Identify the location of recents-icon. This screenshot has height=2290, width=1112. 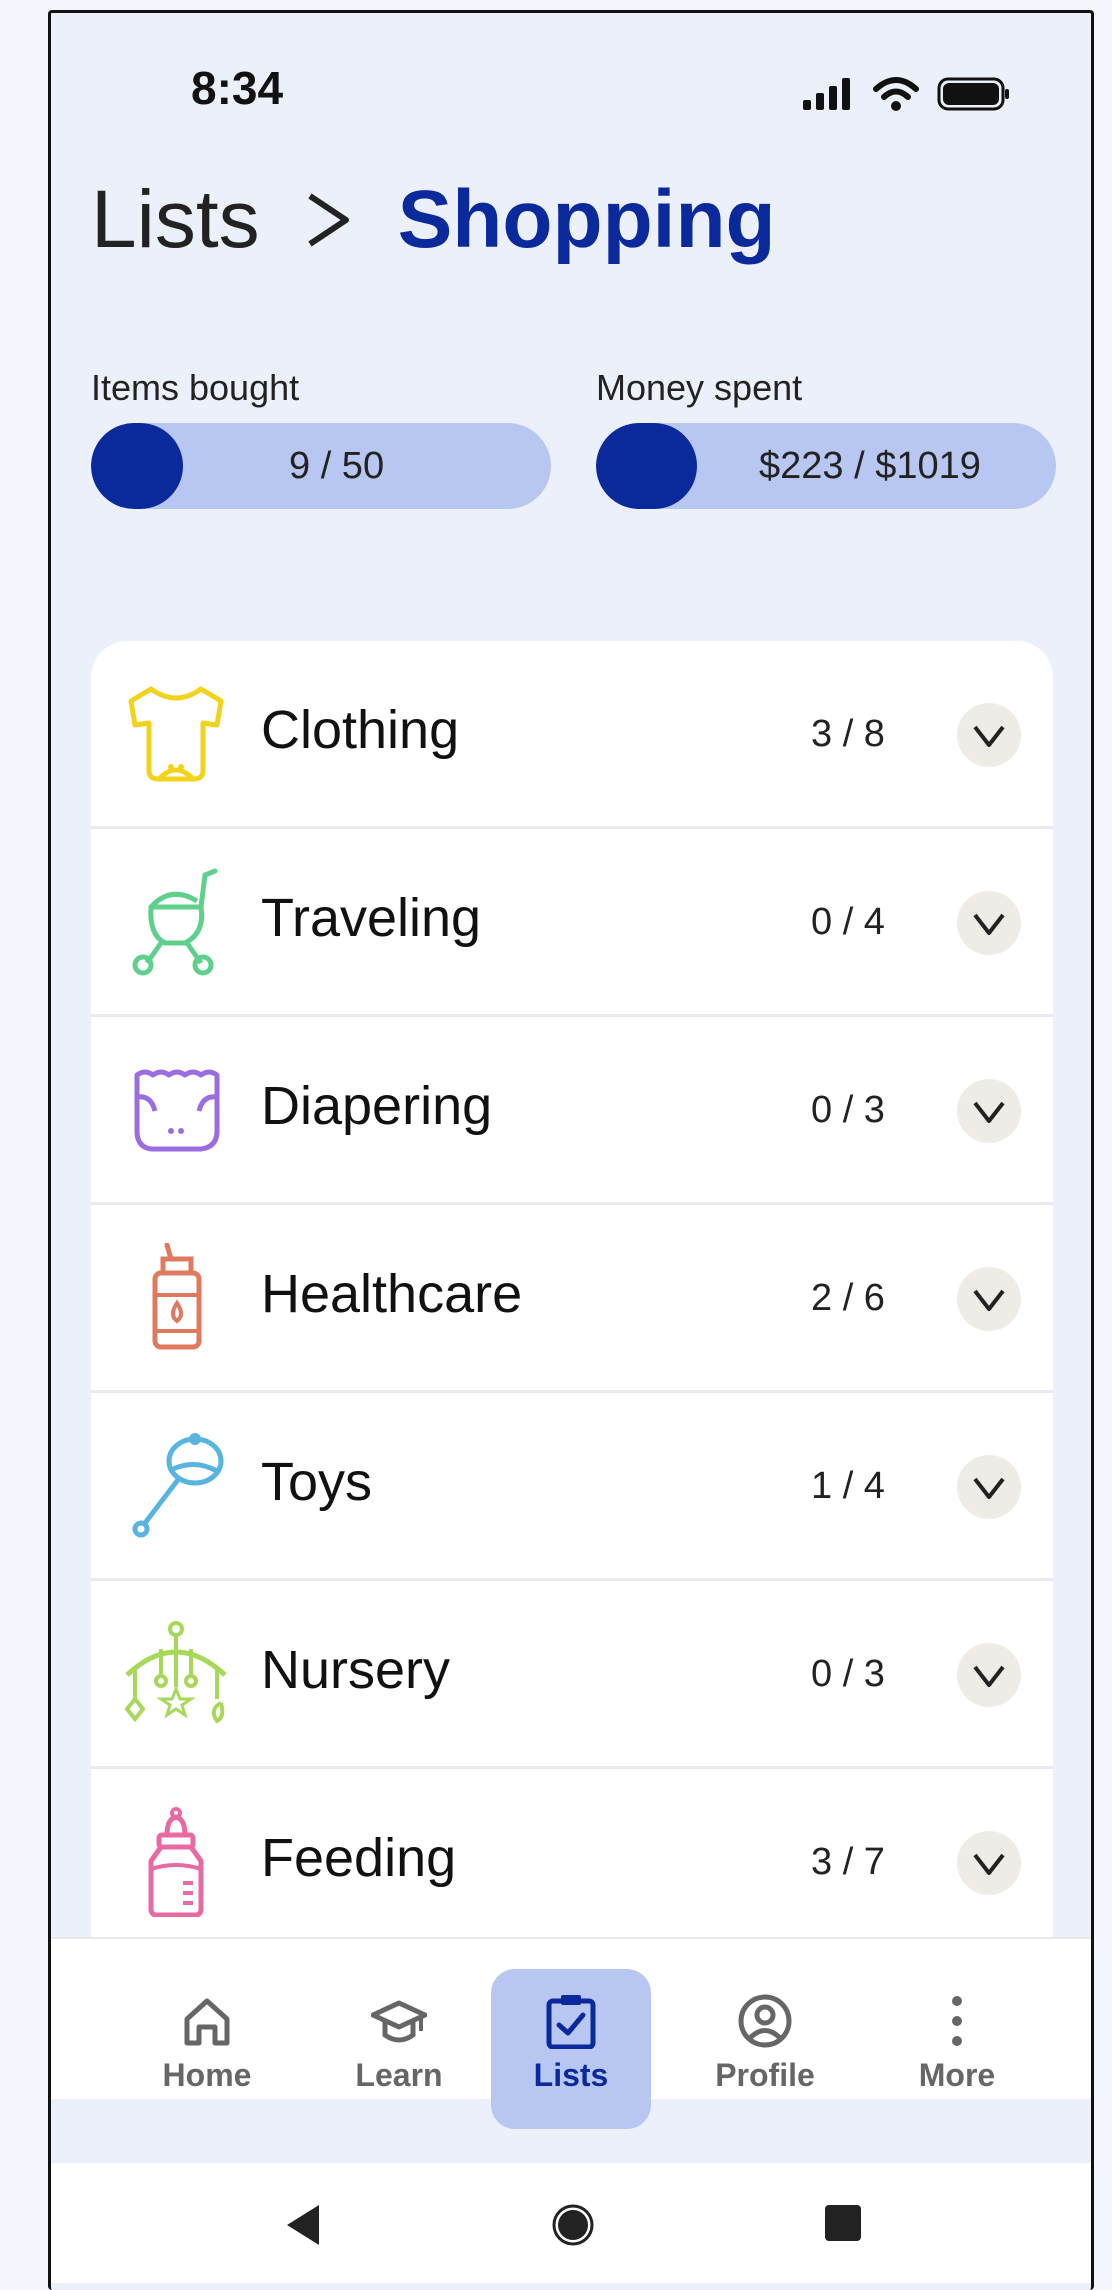
(843, 2223).